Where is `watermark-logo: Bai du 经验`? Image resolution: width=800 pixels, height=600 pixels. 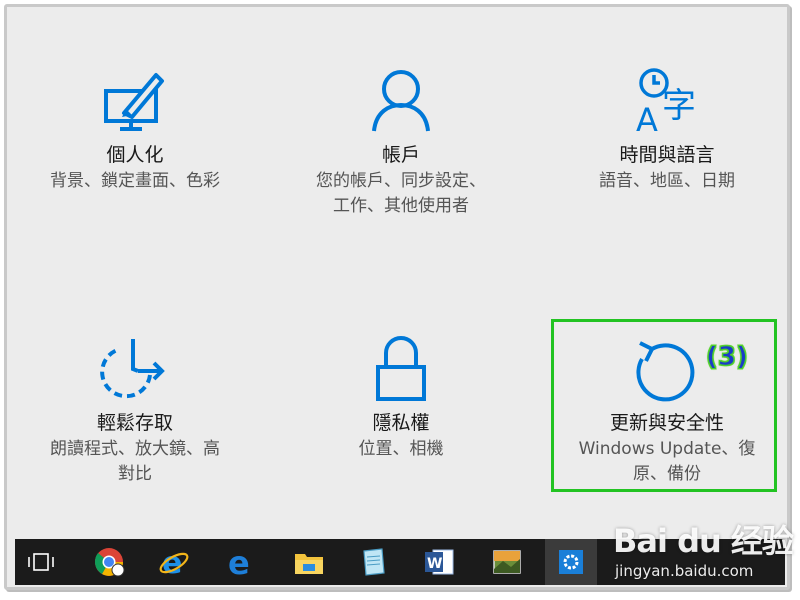 watermark-logo: Bai du 经验 is located at coordinates (703, 541).